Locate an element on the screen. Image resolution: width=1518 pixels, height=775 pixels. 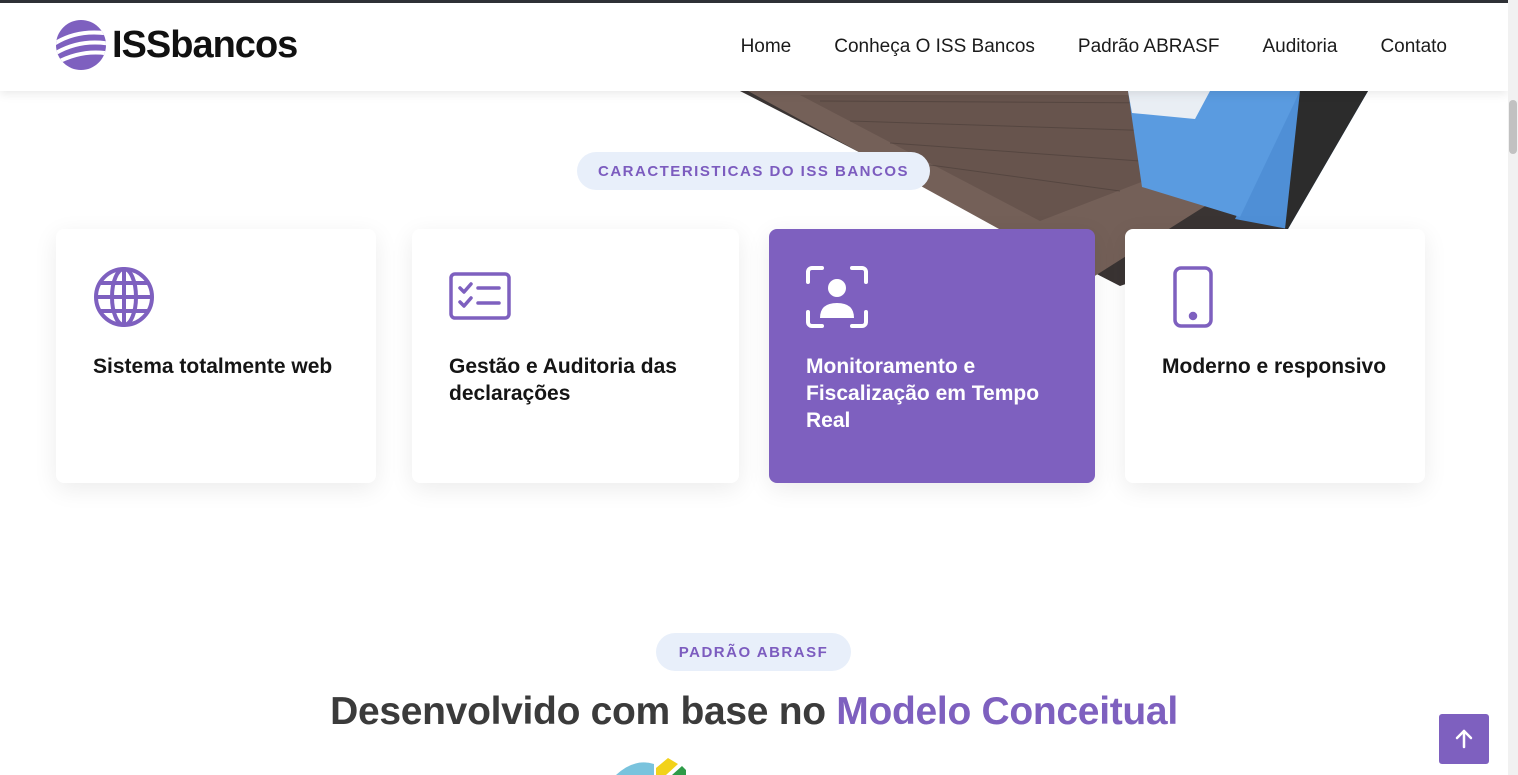
arrow-up-icon is located at coordinates (1464, 739).